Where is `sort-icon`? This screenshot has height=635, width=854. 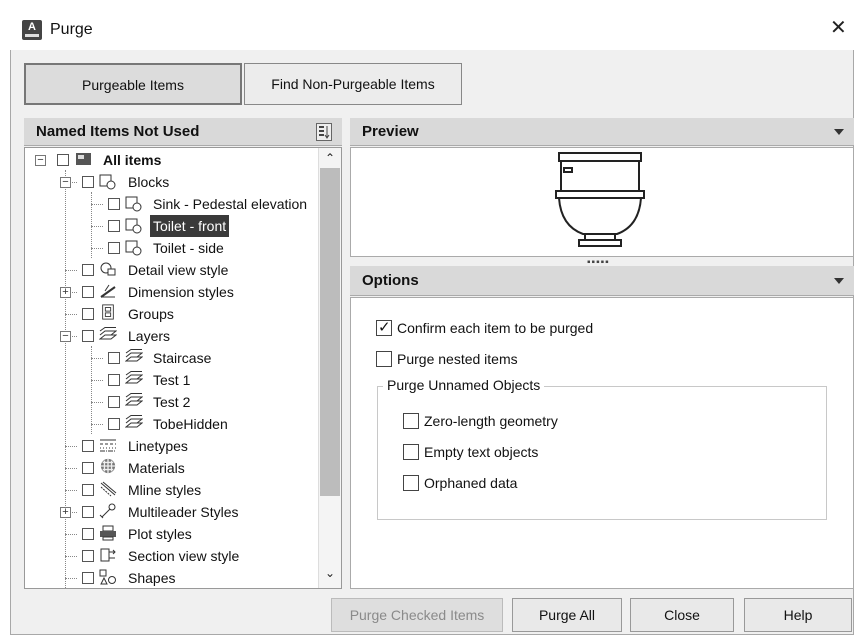 sort-icon is located at coordinates (324, 132).